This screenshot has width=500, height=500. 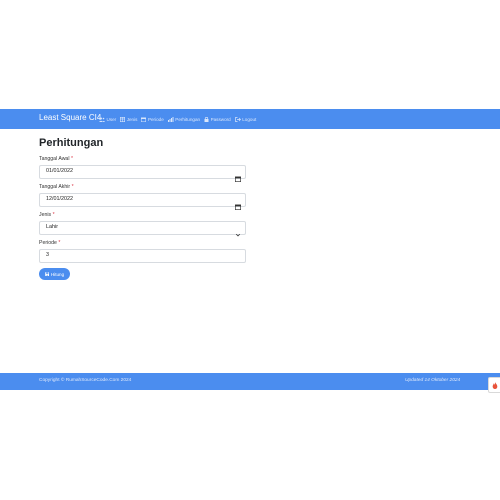 What do you see at coordinates (142, 243) in the screenshot?
I see `periode-label: Periode *` at bounding box center [142, 243].